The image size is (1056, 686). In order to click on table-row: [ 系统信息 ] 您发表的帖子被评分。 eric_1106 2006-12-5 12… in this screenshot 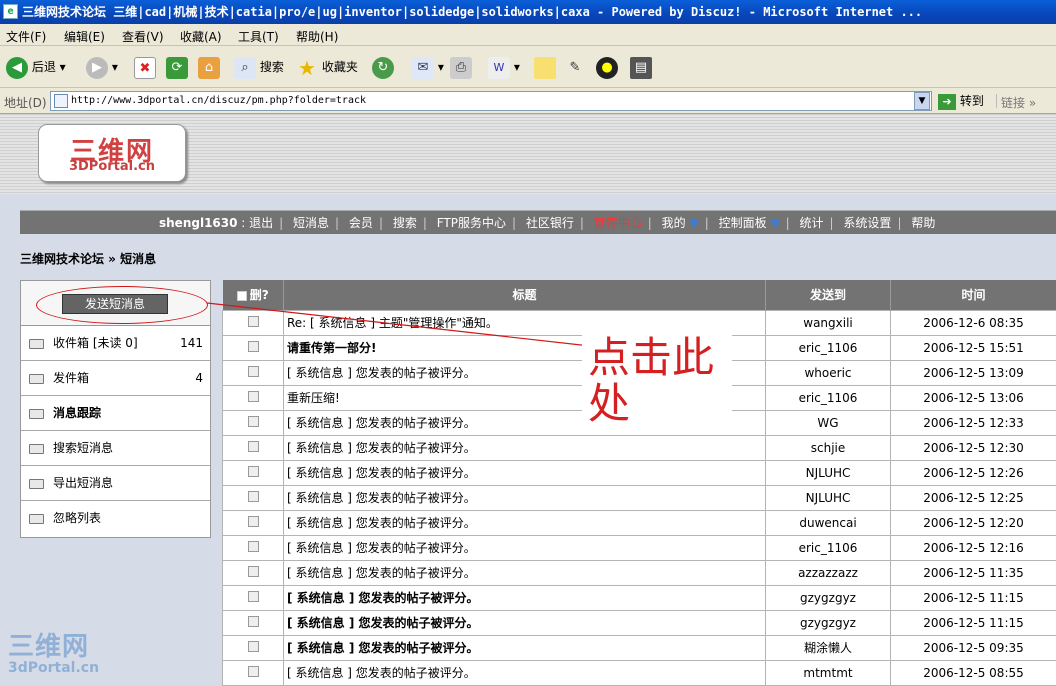, I will do `click(639, 547)`.